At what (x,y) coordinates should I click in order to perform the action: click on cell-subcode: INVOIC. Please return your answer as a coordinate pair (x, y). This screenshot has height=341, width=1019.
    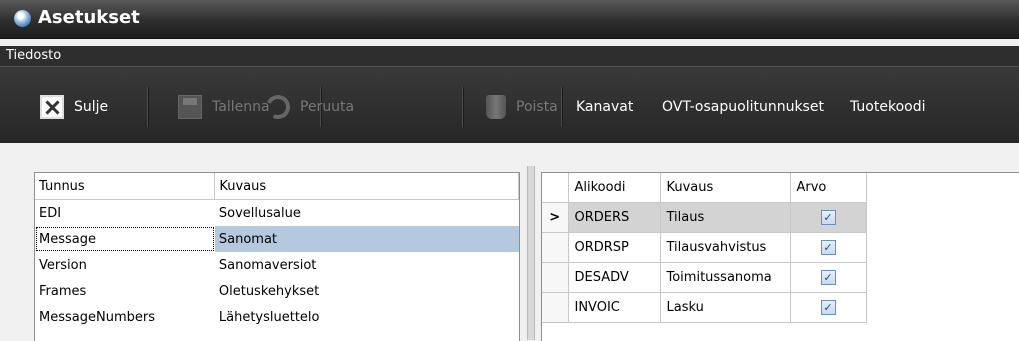
    Looking at the image, I should click on (614, 307).